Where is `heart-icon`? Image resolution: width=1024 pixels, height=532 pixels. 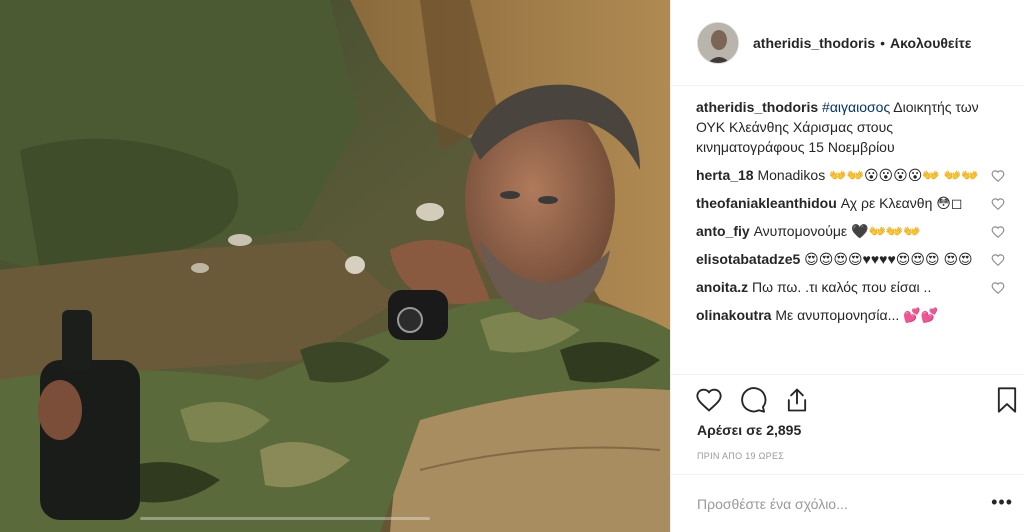 heart-icon is located at coordinates (709, 400).